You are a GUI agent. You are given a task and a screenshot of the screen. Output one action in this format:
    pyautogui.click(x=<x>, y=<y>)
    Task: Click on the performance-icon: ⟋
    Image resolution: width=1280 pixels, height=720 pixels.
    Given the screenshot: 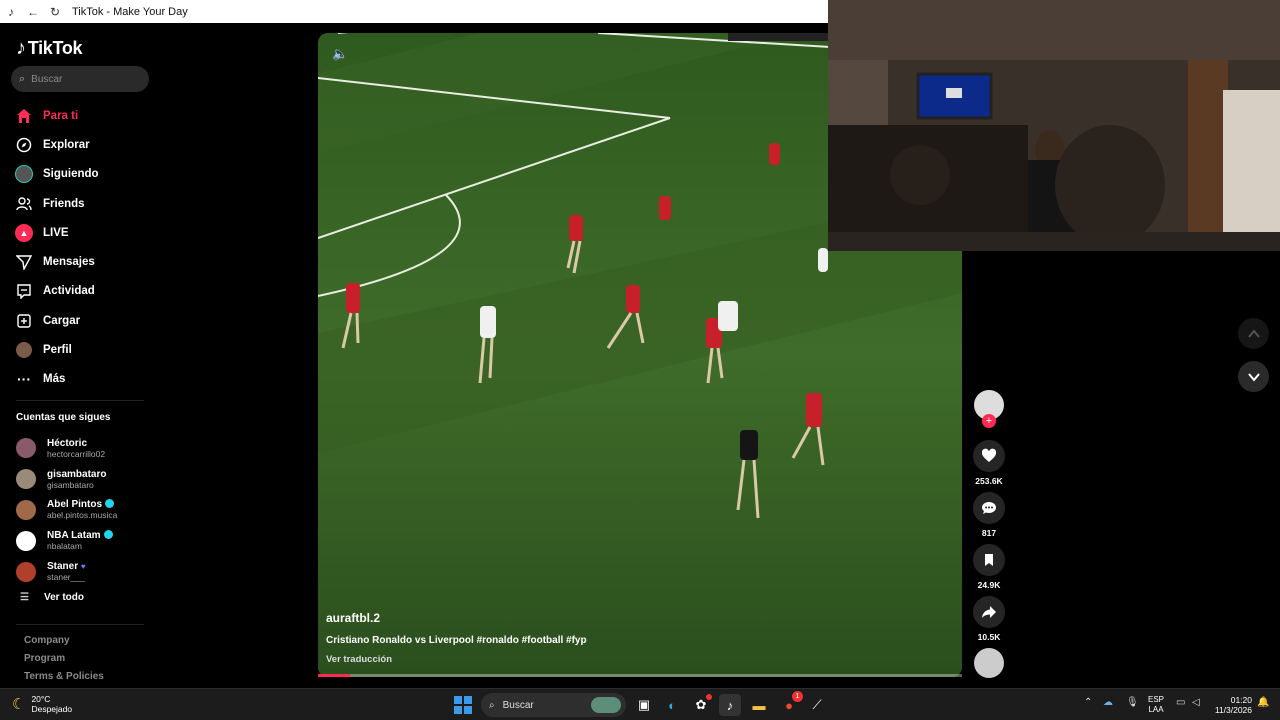 What is the action you would take?
    pyautogui.click(x=817, y=705)
    